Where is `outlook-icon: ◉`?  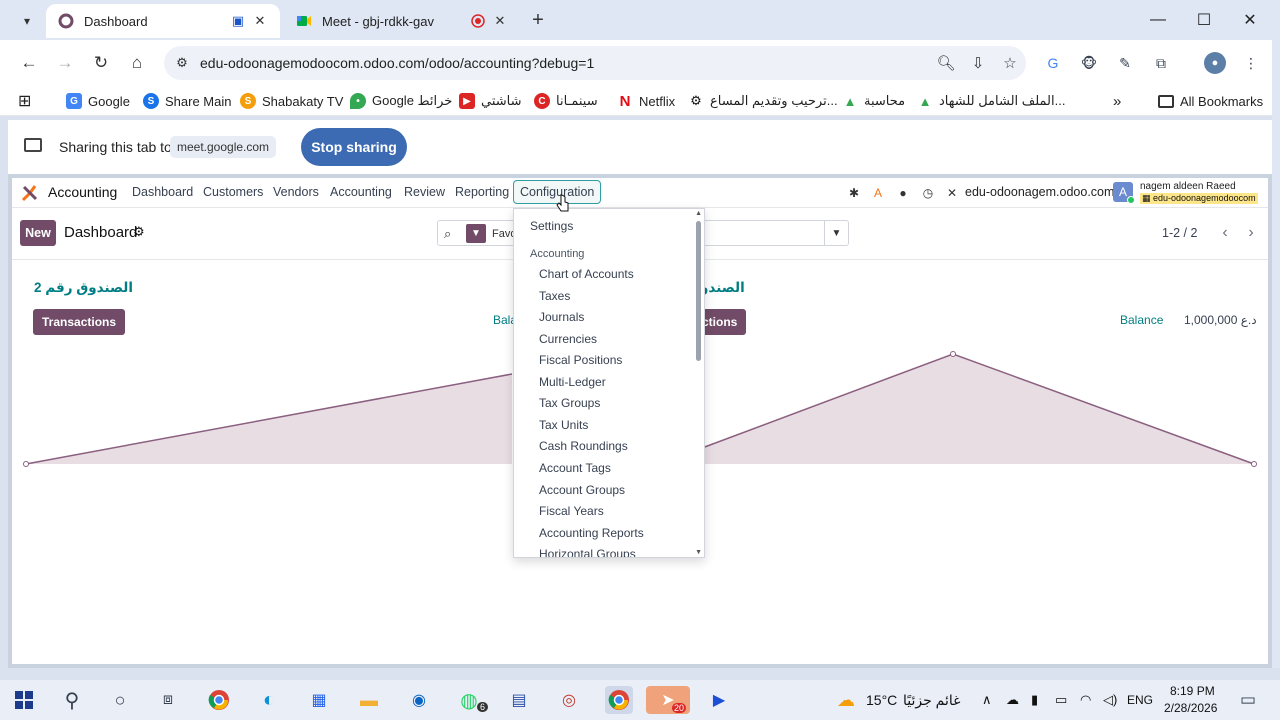
outlook-icon: ◉ is located at coordinates (419, 700).